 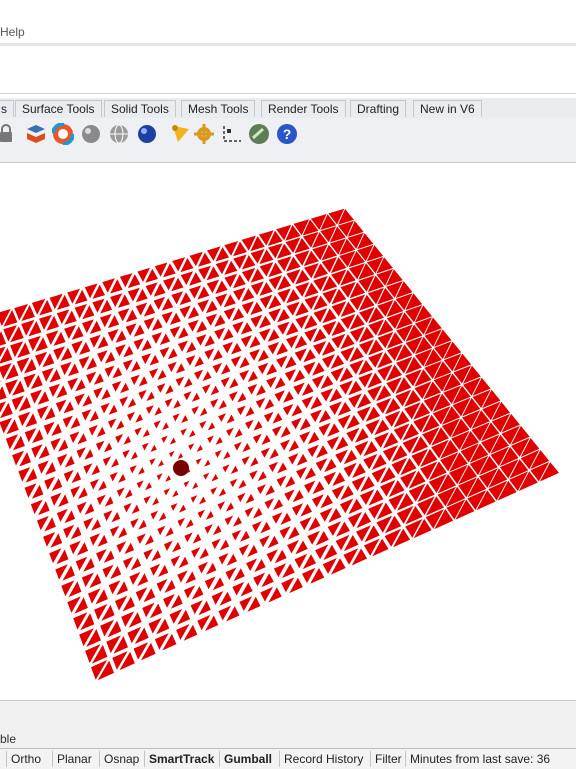 What do you see at coordinates (25, 759) in the screenshot?
I see `status-ortho: Ortho` at bounding box center [25, 759].